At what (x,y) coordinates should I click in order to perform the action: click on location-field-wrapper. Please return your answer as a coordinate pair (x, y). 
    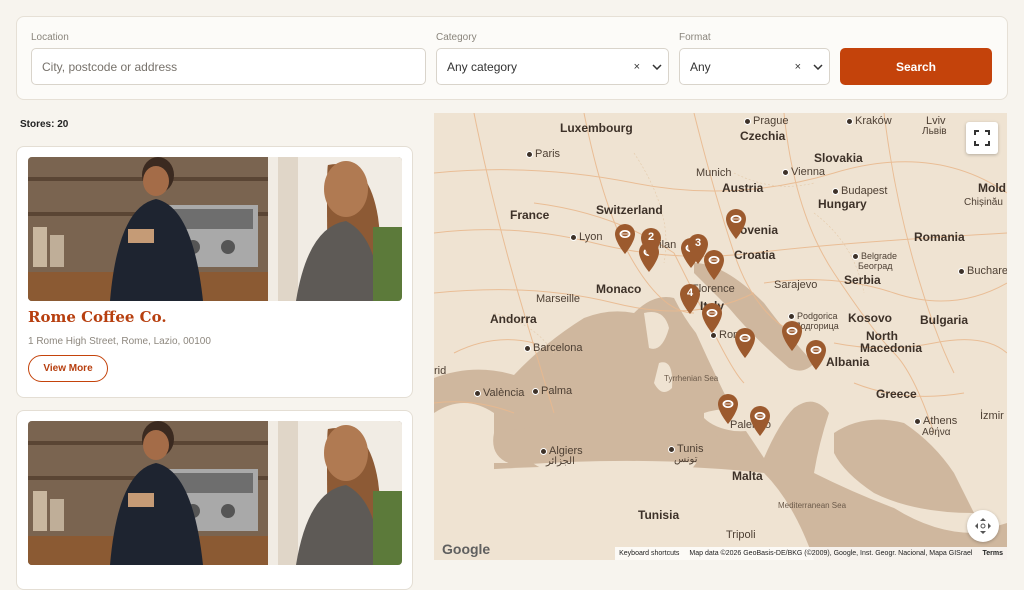
    Looking at the image, I should click on (228, 66).